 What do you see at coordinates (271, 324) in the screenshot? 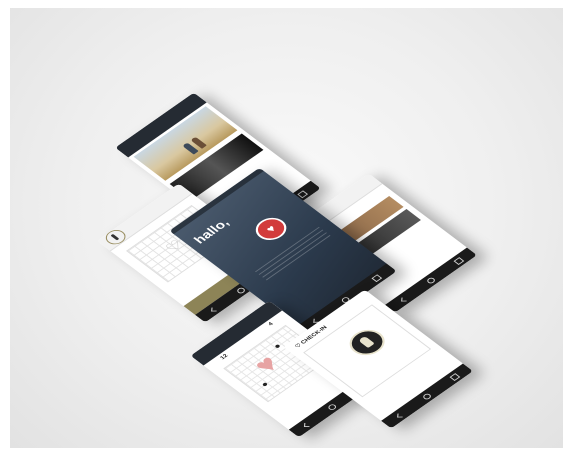
I see `stat-value: 4` at bounding box center [271, 324].